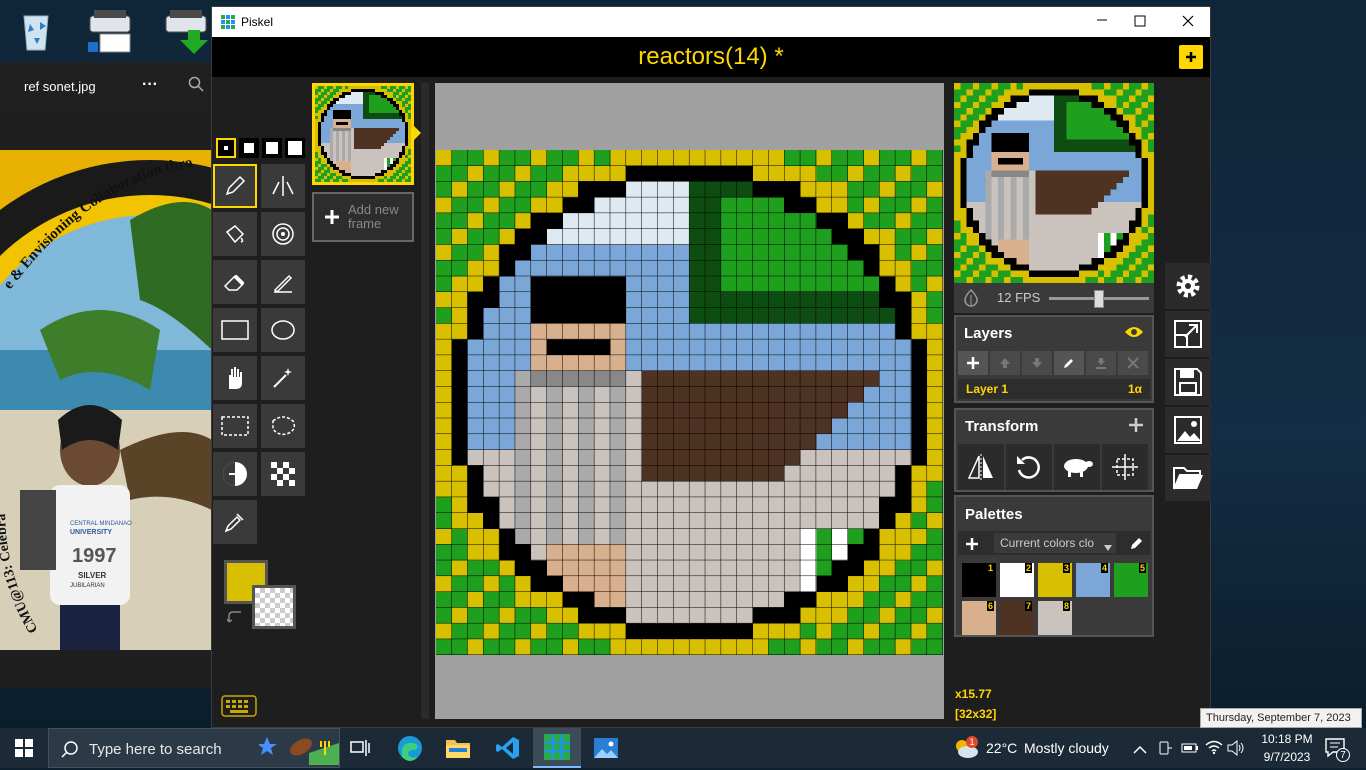  Describe the element at coordinates (1104, 568) in the screenshot. I see `palette-swatch-number: 4` at that location.